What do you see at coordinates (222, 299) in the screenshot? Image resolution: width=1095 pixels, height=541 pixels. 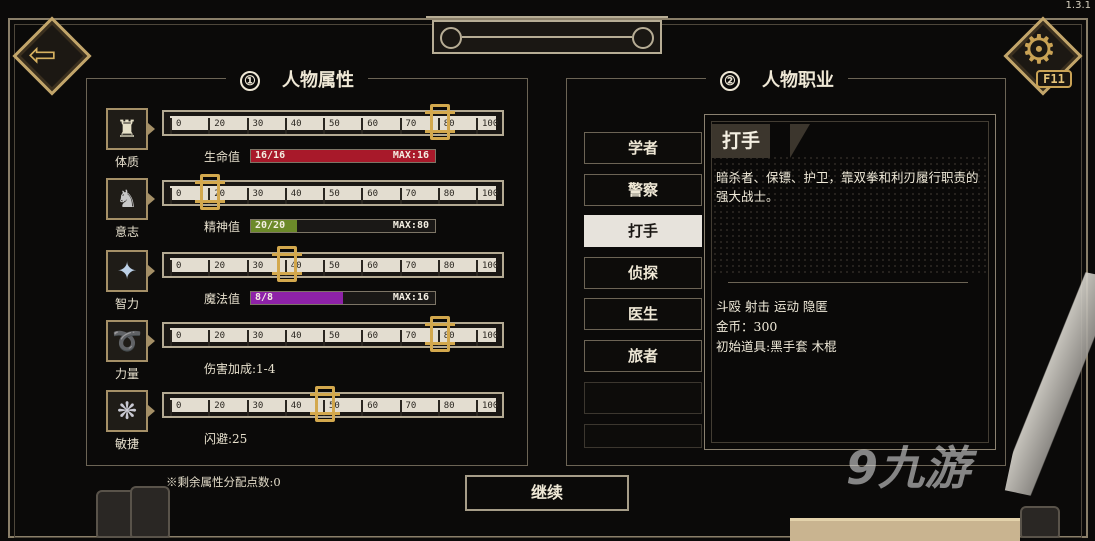 I see `stat-label: 魔法值` at bounding box center [222, 299].